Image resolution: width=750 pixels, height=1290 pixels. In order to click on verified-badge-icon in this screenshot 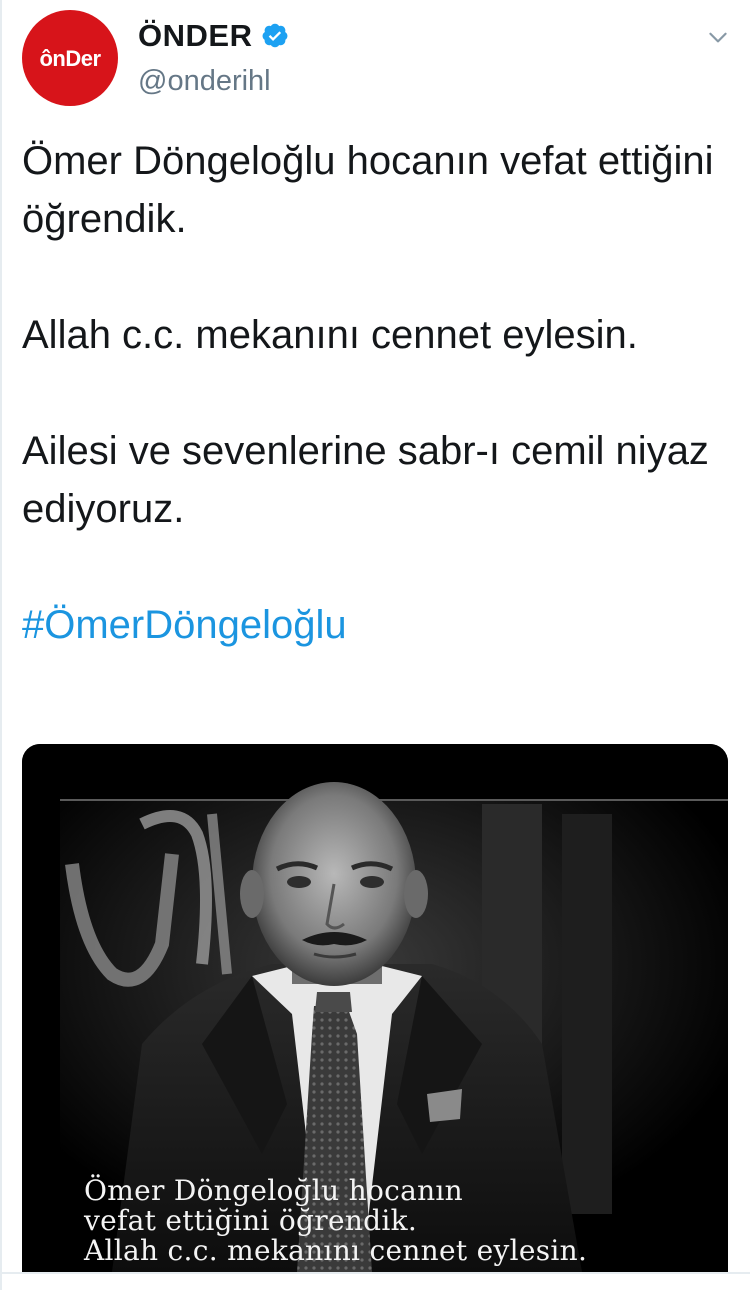, I will do `click(275, 35)`.